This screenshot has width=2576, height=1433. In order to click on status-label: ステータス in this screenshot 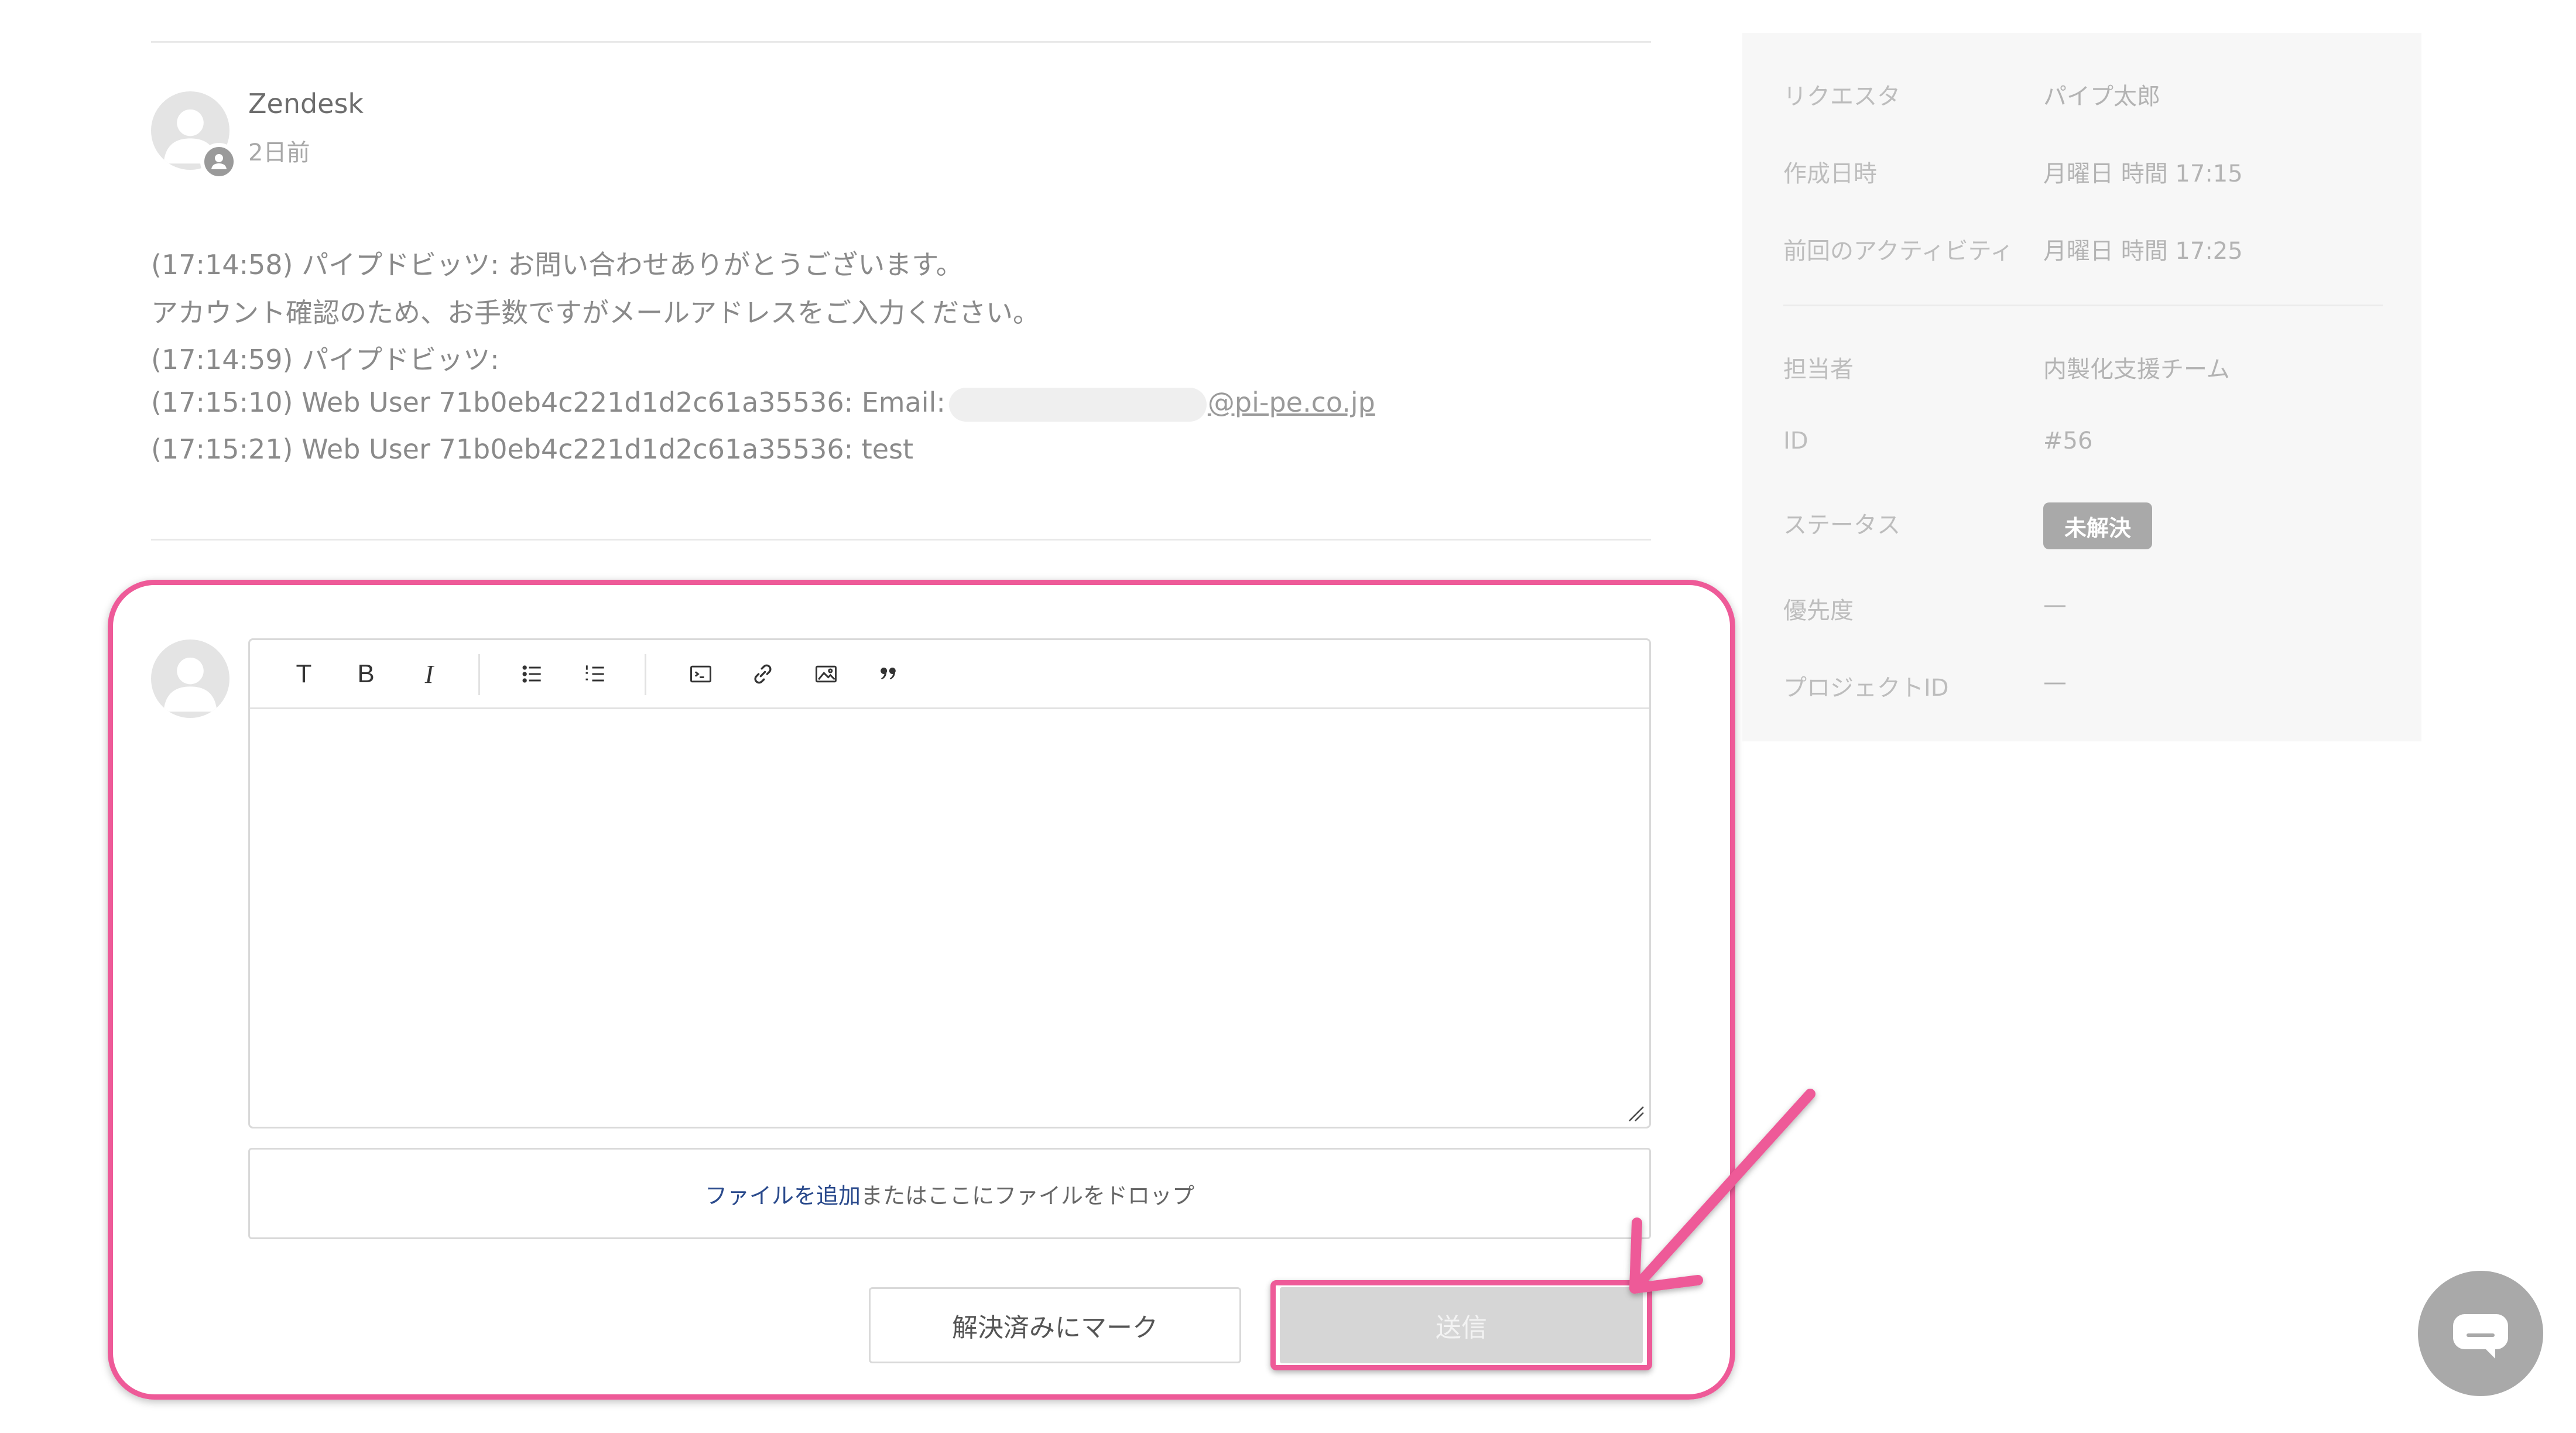, I will do `click(1841, 525)`.